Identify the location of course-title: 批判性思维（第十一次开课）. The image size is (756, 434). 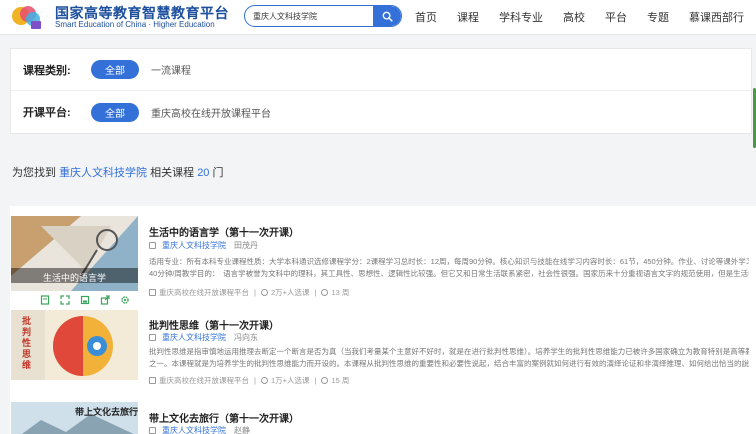
(214, 324).